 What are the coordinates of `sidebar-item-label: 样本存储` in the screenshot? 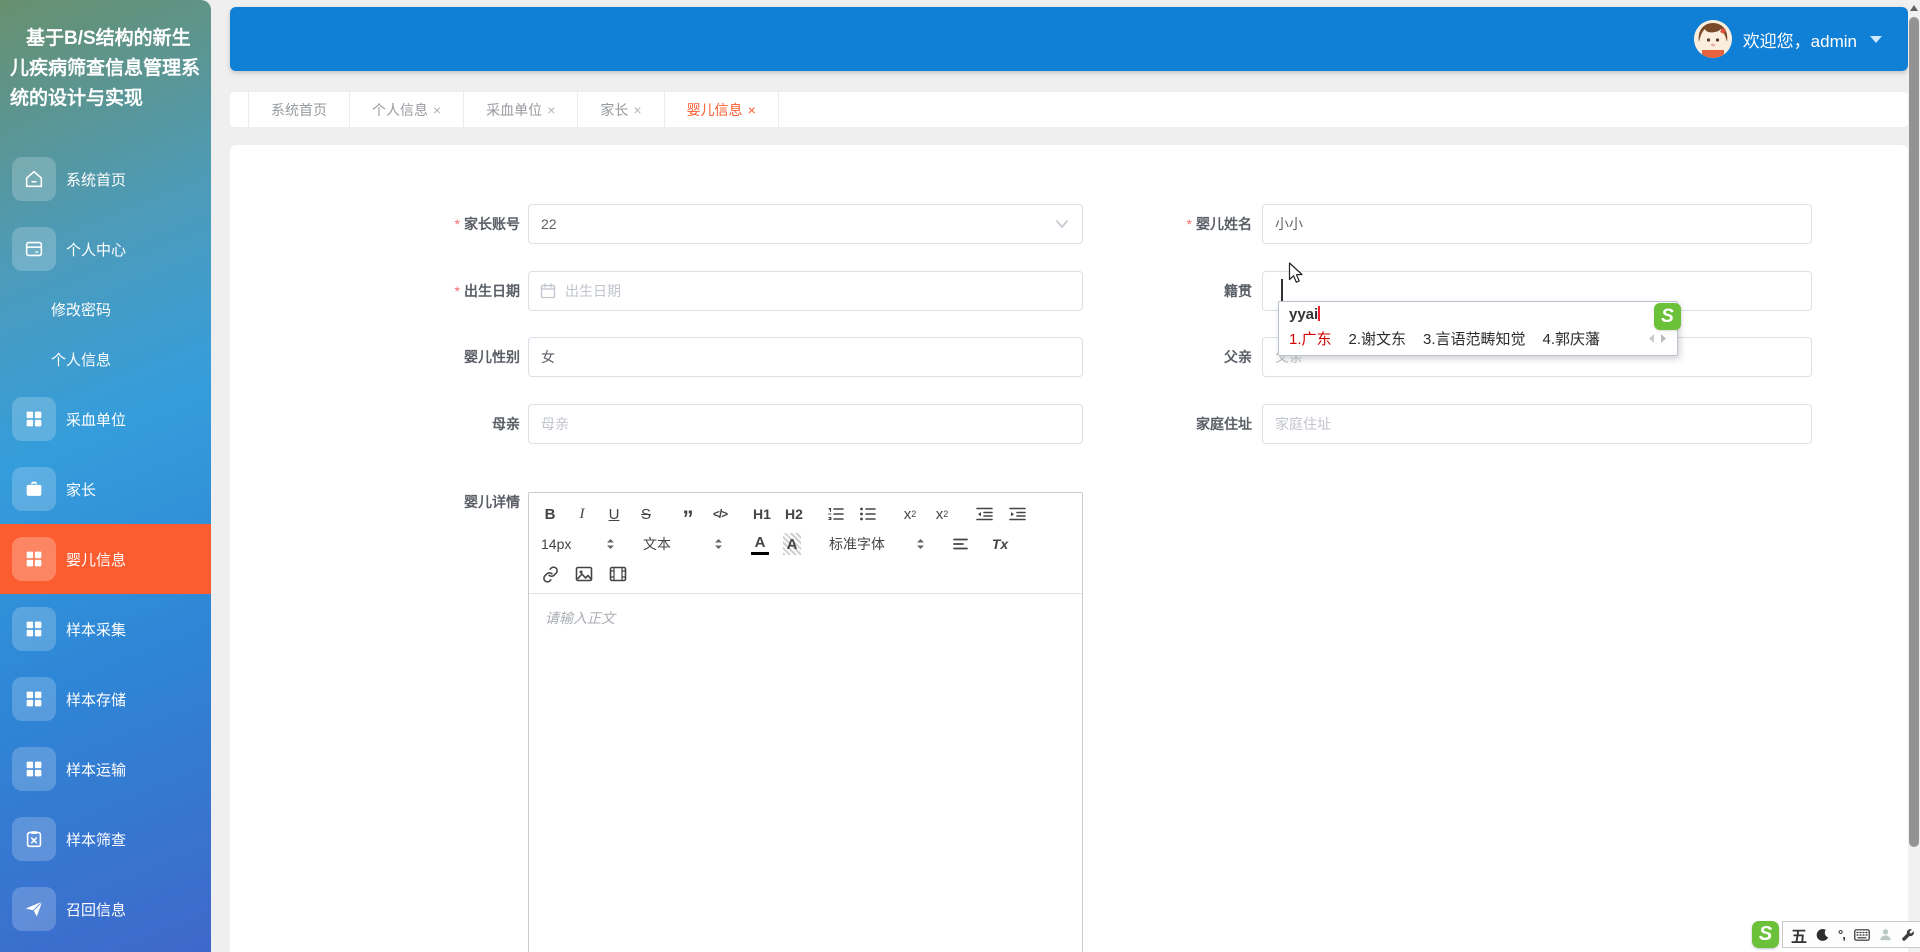 It's located at (96, 700).